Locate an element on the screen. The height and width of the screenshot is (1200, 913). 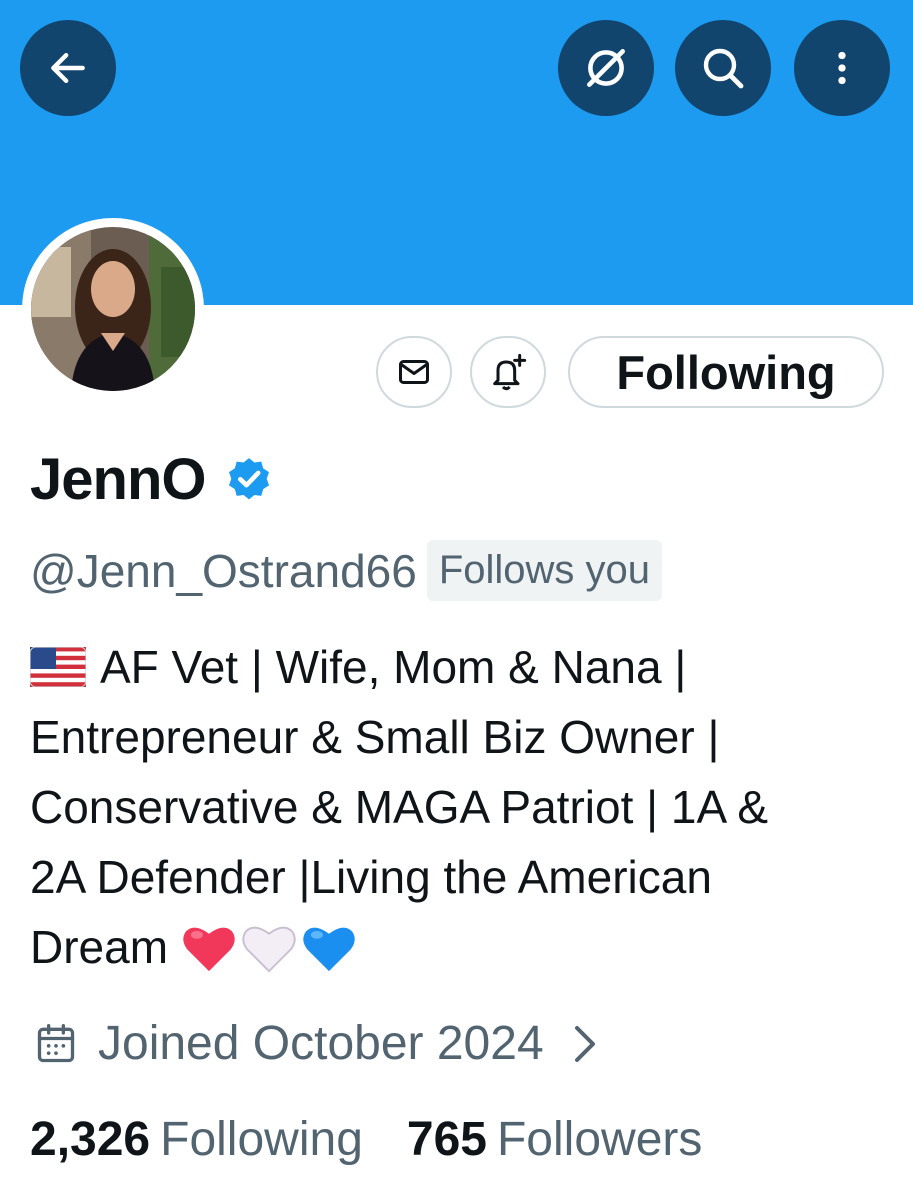
following-label: Following is located at coordinates (261, 1139).